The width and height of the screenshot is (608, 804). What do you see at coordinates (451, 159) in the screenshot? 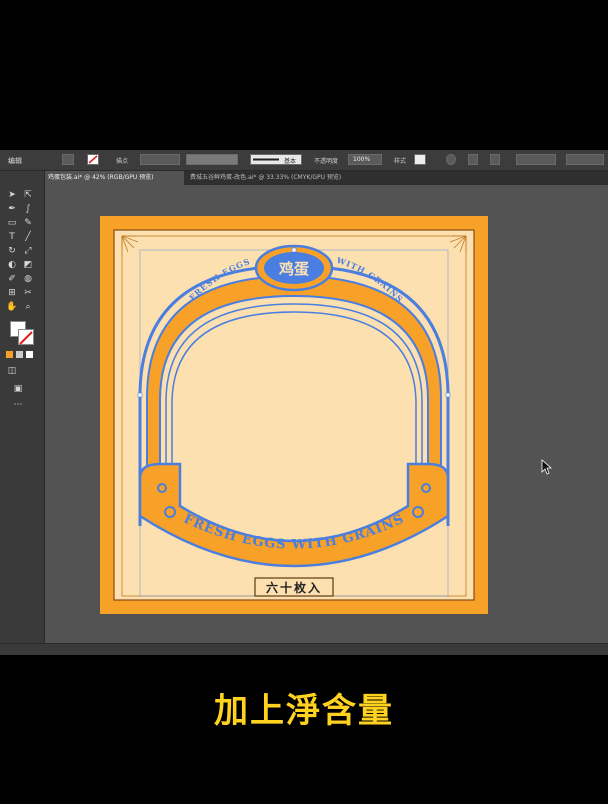
I see `recolor-icon` at bounding box center [451, 159].